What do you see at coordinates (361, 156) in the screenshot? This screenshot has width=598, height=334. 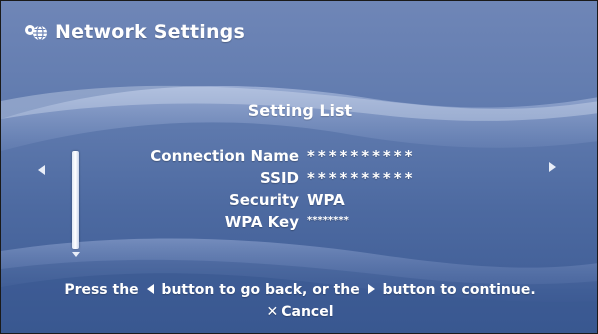 I see `setting-value-connection-name: **********` at bounding box center [361, 156].